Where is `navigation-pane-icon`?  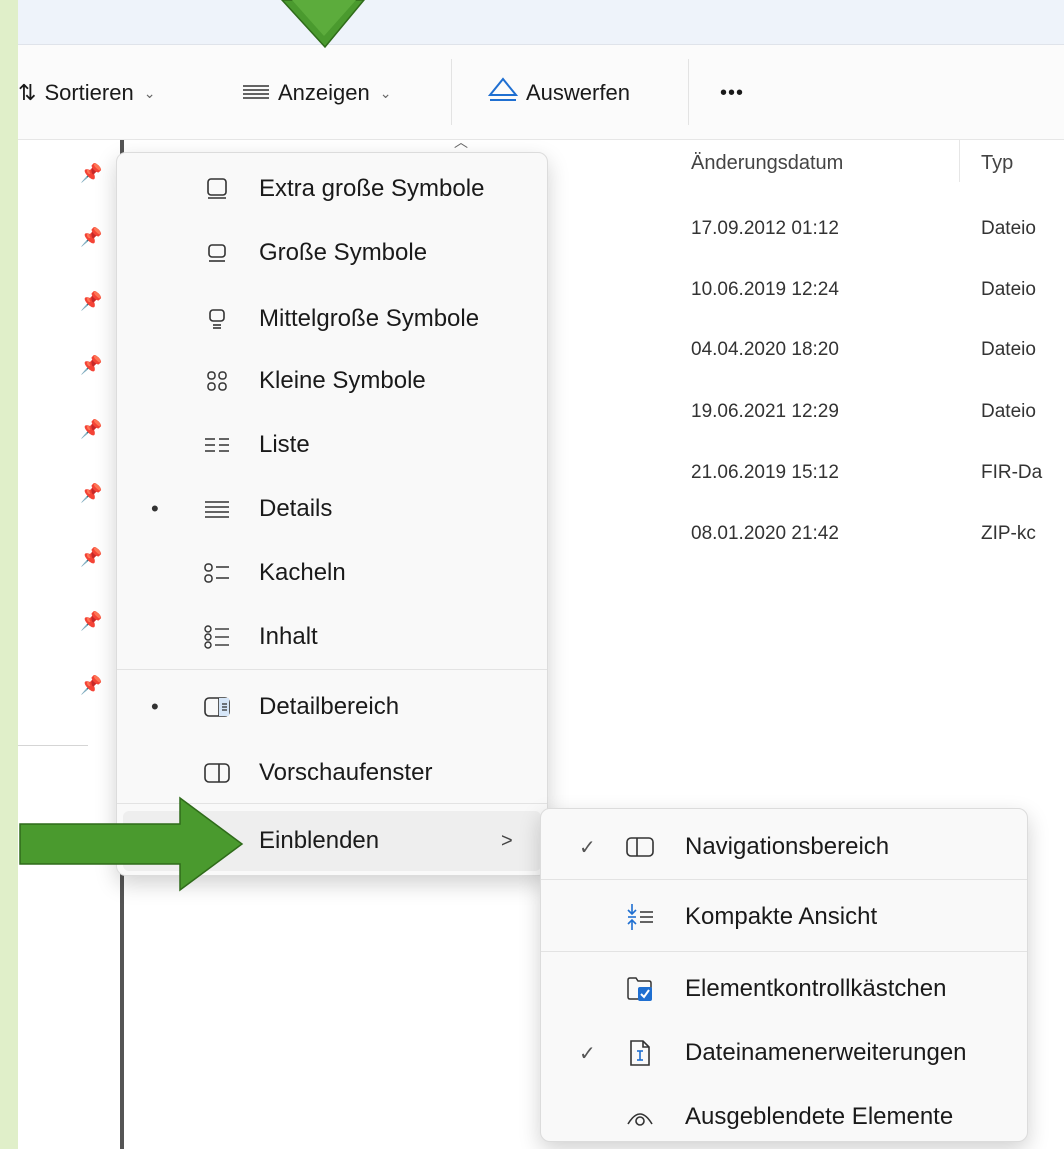 navigation-pane-icon is located at coordinates (640, 847).